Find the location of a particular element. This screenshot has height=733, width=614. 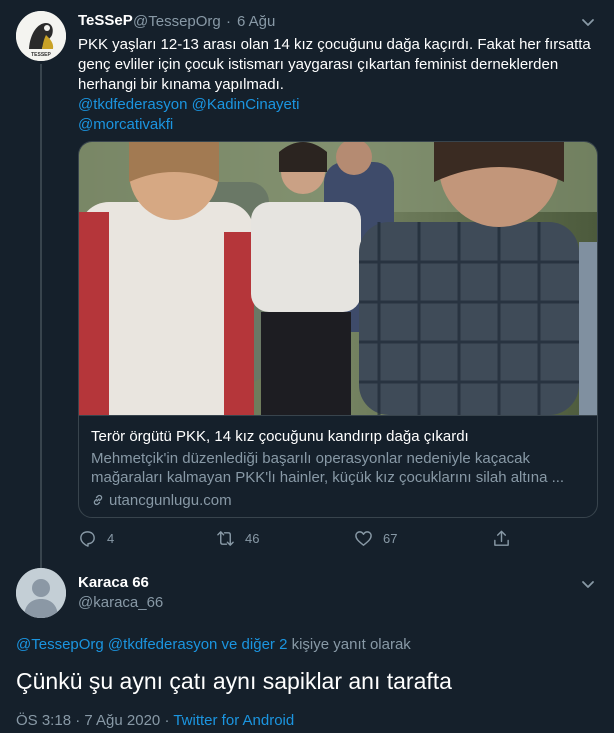

mention-links-1: @tkdfederasyon @KadinCinayeti is located at coordinates (335, 105).